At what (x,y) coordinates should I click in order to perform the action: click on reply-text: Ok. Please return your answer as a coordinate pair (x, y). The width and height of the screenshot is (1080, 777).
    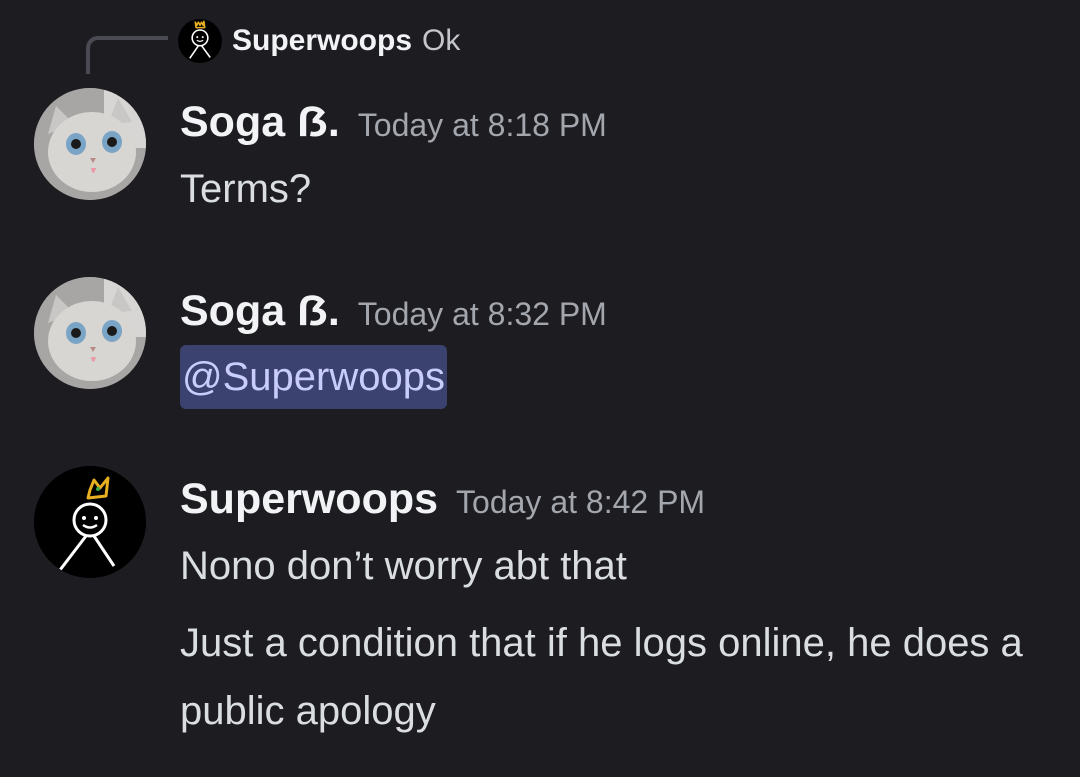
    Looking at the image, I should click on (441, 41).